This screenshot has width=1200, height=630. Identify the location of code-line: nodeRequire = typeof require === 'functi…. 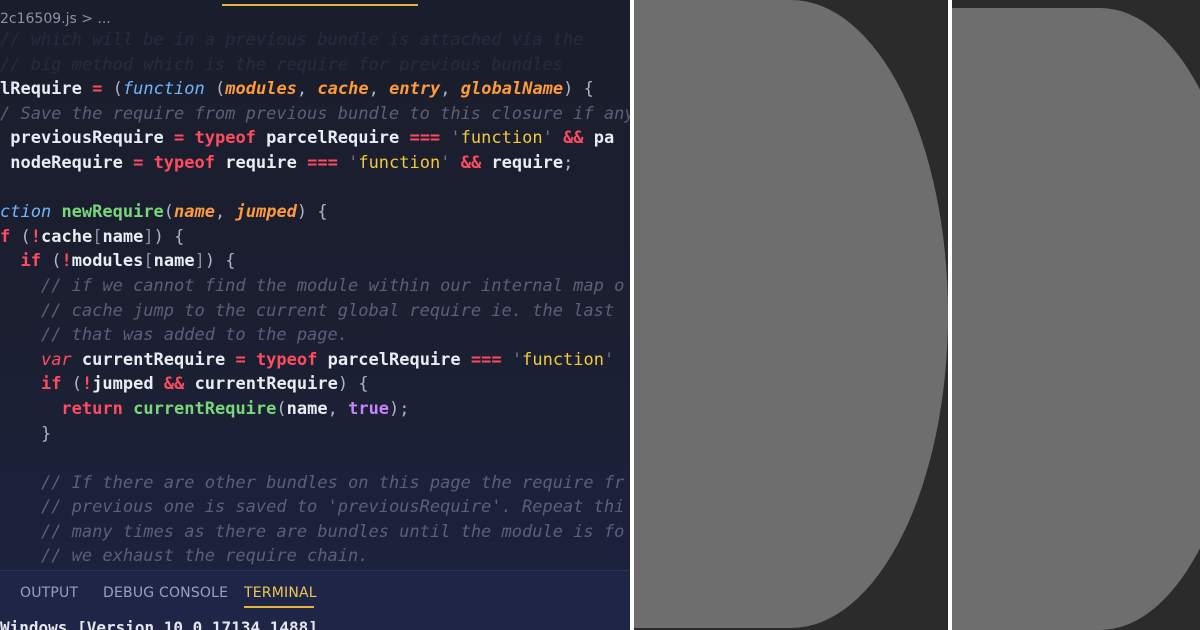
(315, 163).